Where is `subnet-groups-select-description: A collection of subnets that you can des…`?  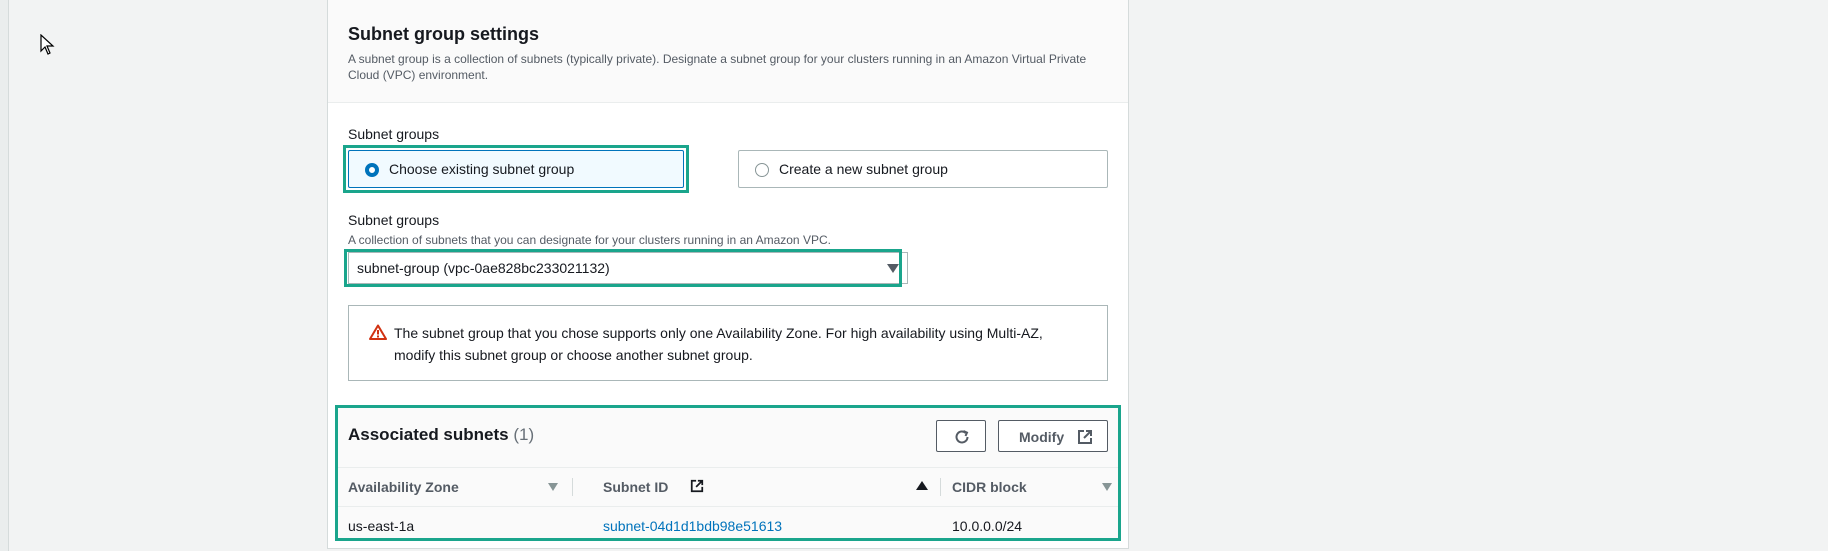
subnet-groups-select-description: A collection of subnets that you can des… is located at coordinates (589, 240).